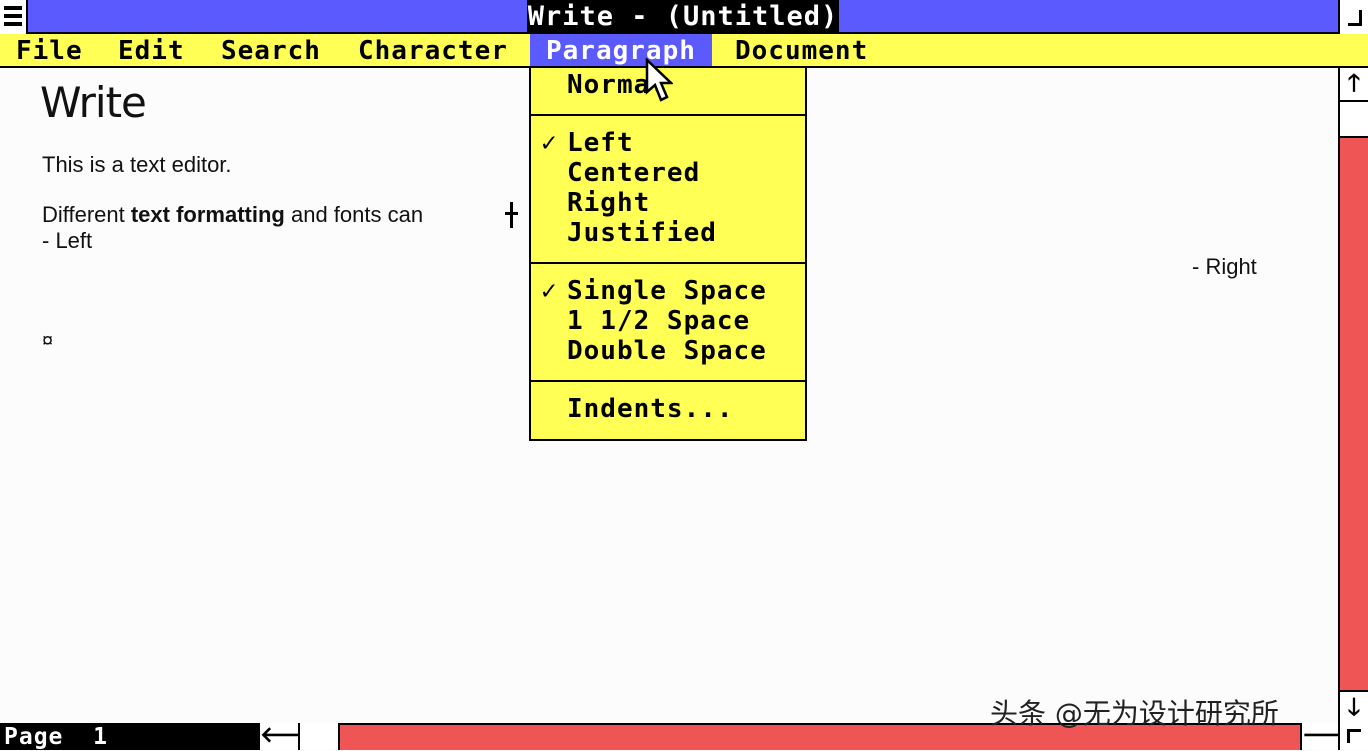 This screenshot has height=751, width=1368. I want to click on scroll-up-button: 🡑, so click(1353, 85).